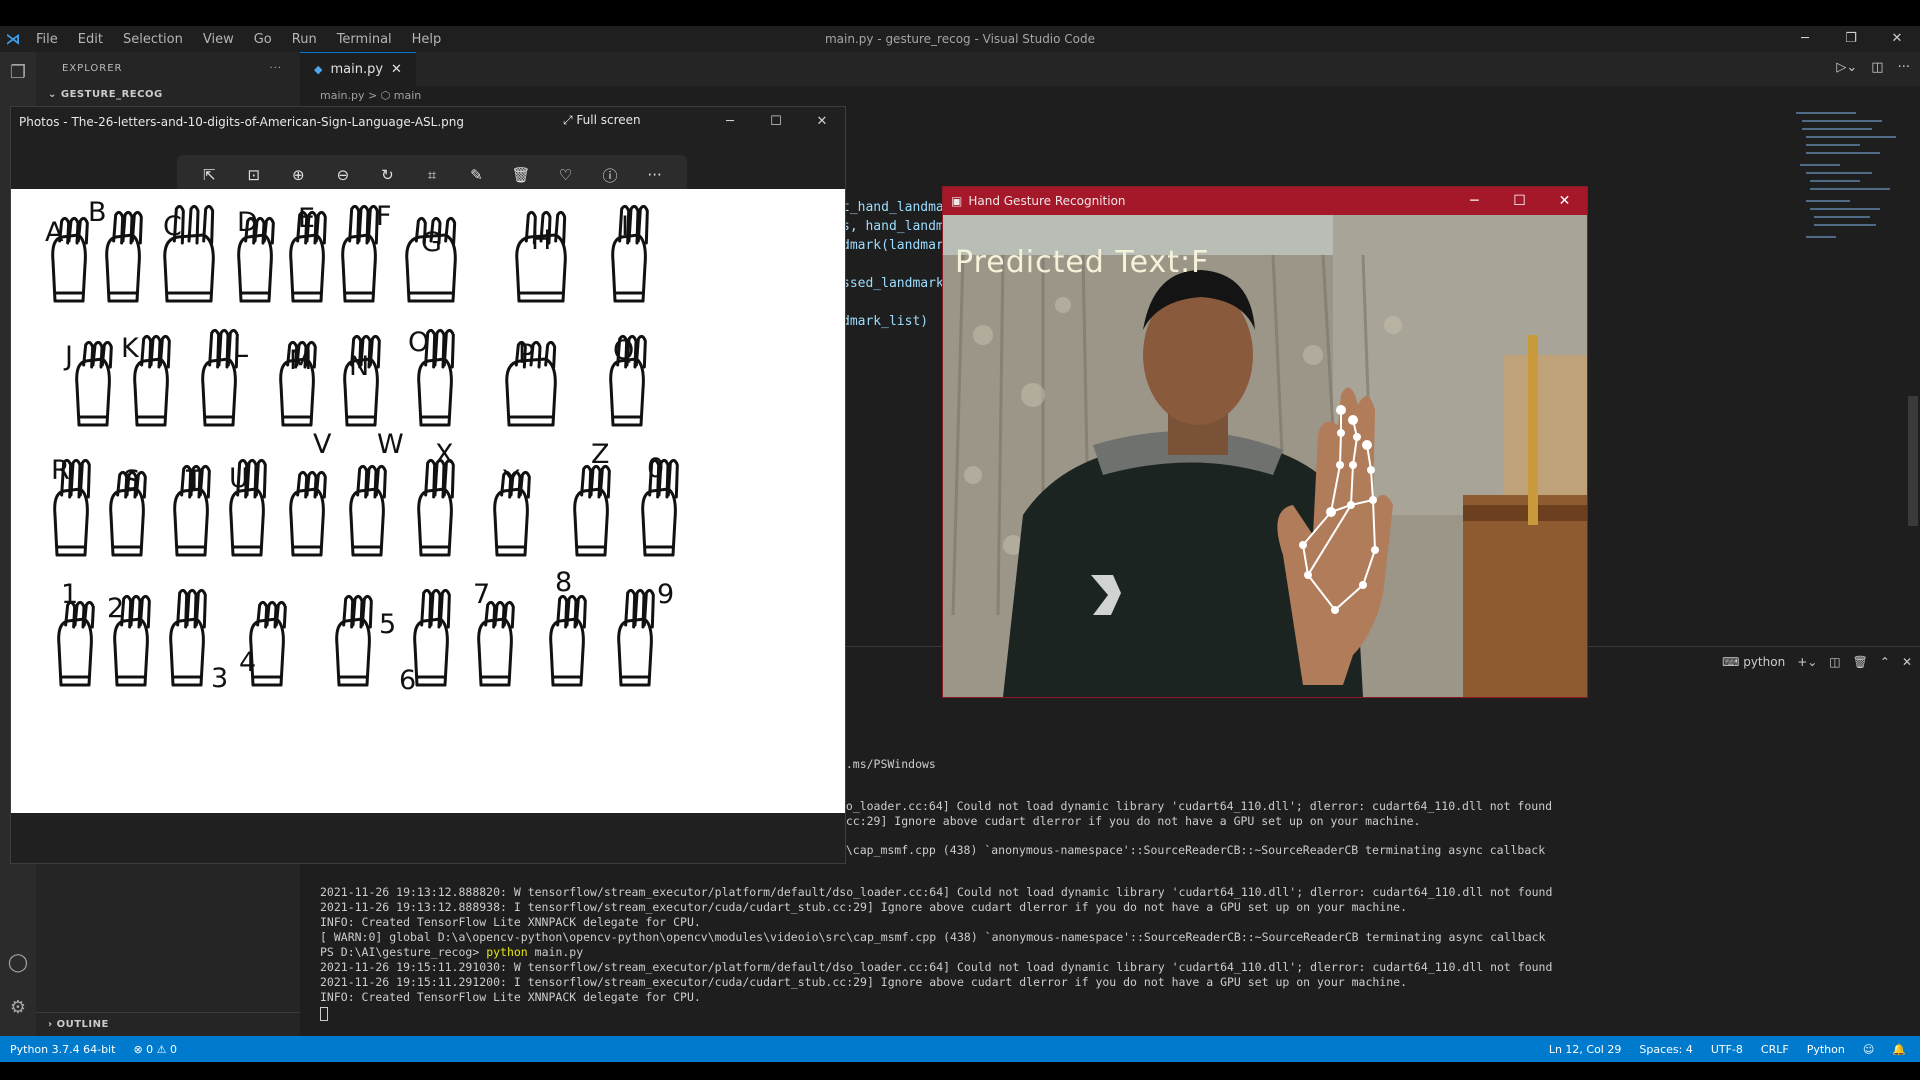 This screenshot has width=1920, height=1080. I want to click on tab-label: main.py, so click(357, 69).